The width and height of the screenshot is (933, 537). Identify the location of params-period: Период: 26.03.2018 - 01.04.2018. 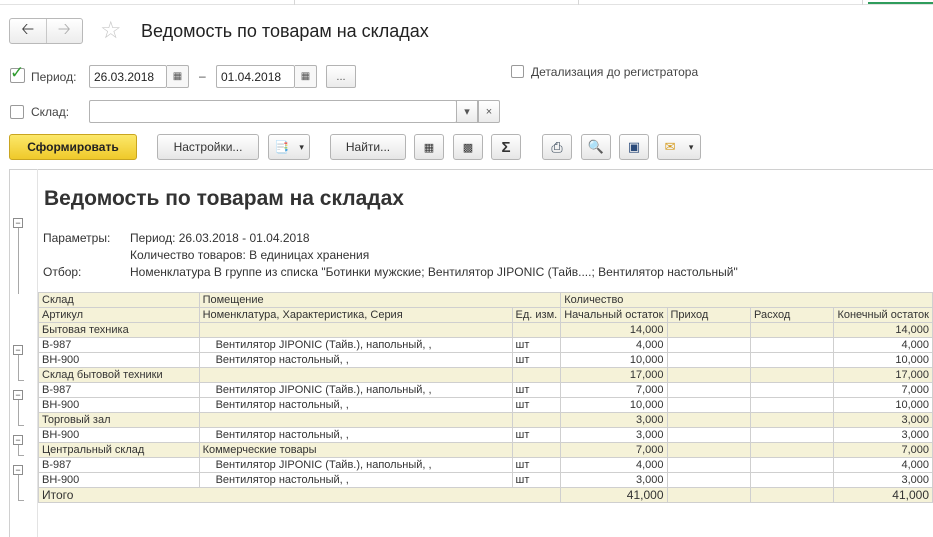
(220, 238).